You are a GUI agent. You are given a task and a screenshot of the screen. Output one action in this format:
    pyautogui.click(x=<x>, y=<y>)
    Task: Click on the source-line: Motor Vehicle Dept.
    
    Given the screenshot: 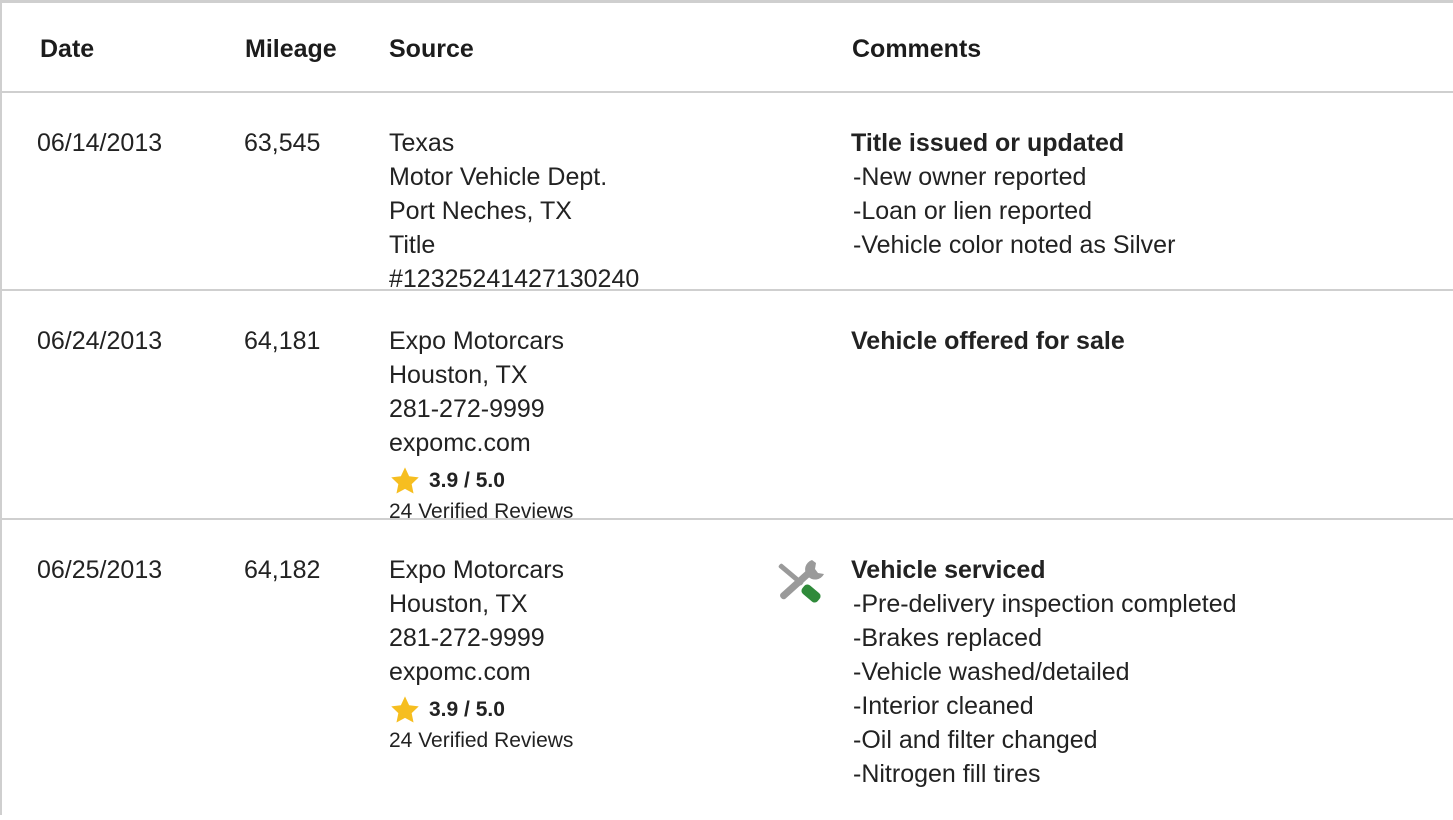 What is the action you would take?
    pyautogui.click(x=498, y=177)
    